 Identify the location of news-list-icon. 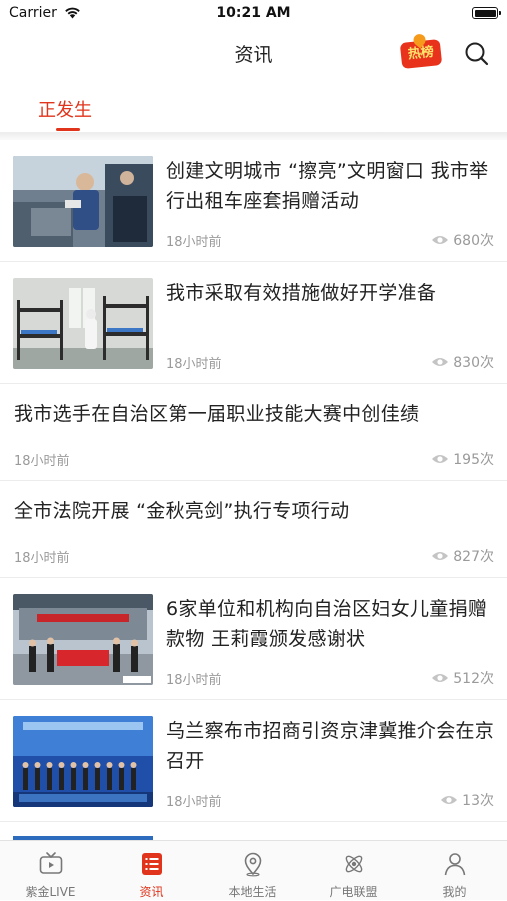
(152, 864).